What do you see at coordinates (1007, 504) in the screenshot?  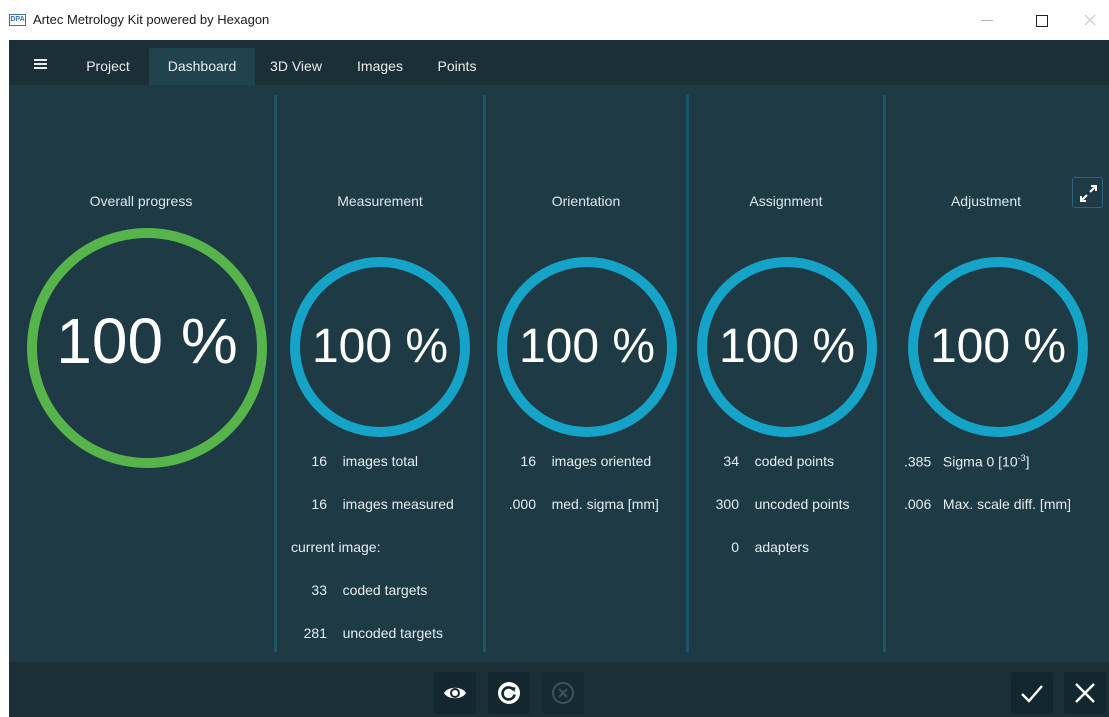 I see `stat-label: Max. scale diff. [mm]` at bounding box center [1007, 504].